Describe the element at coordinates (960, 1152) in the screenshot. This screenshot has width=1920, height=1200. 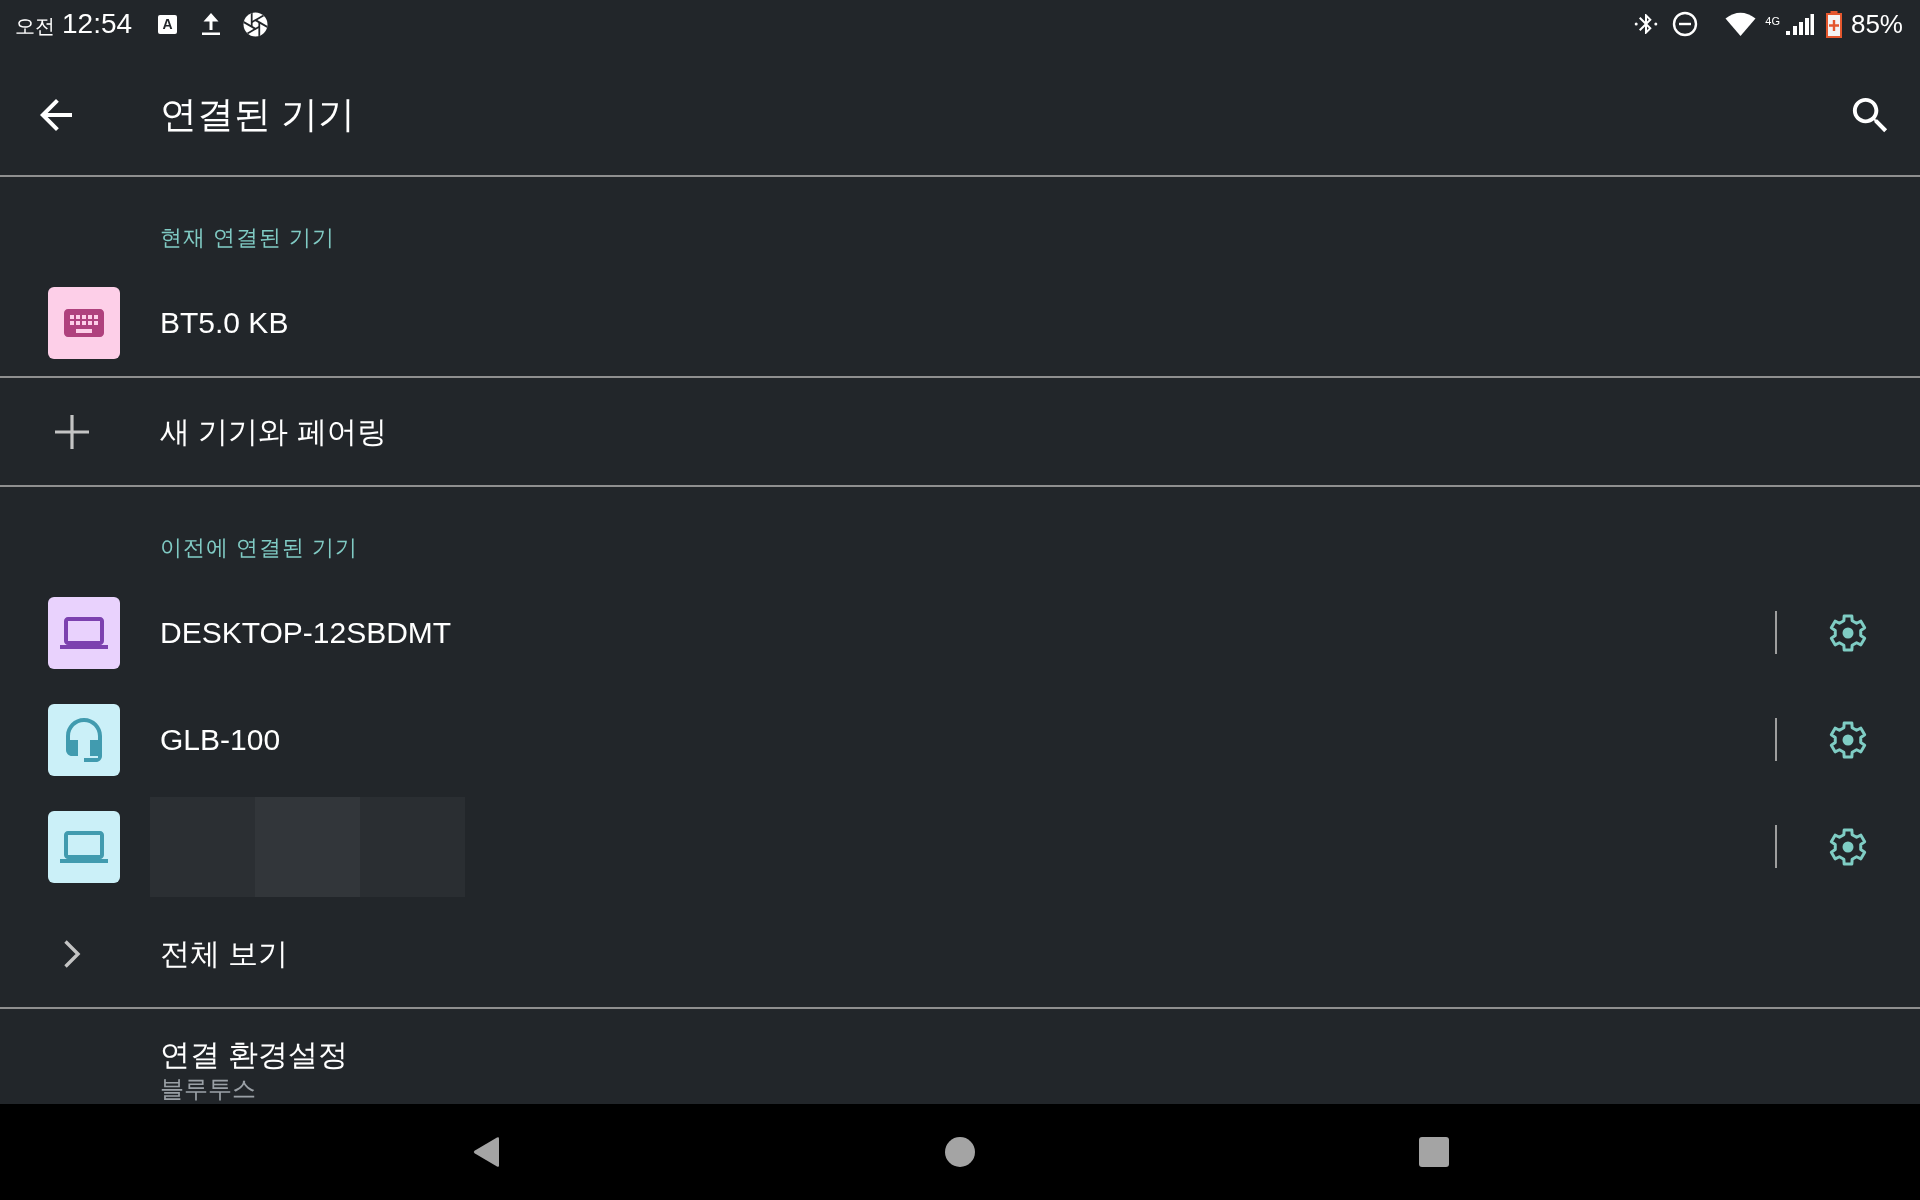
I see `circle-icon` at that location.